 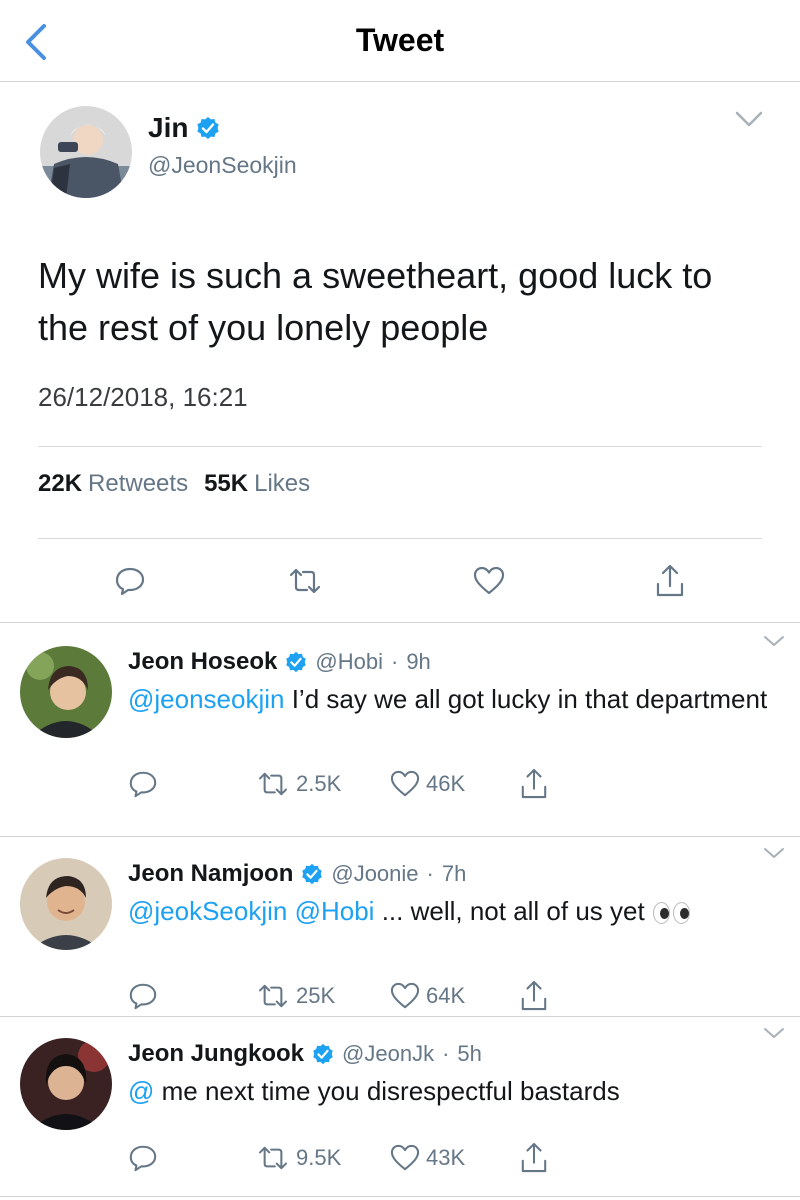 I want to click on reply-header: Jeon Hoseok @Hobi · 9h, so click(x=279, y=662).